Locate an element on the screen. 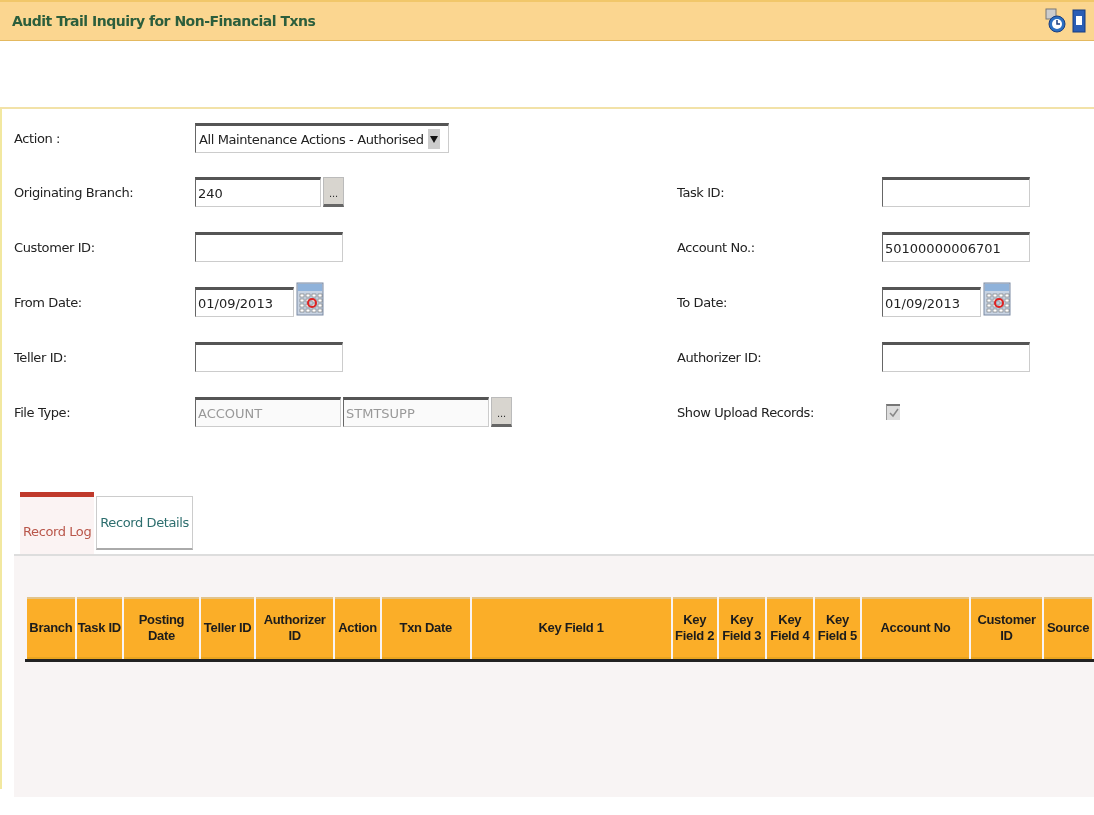 This screenshot has height=815, width=1094. action-dropdown: All Maintenance Actions - Authorised is located at coordinates (322, 138).